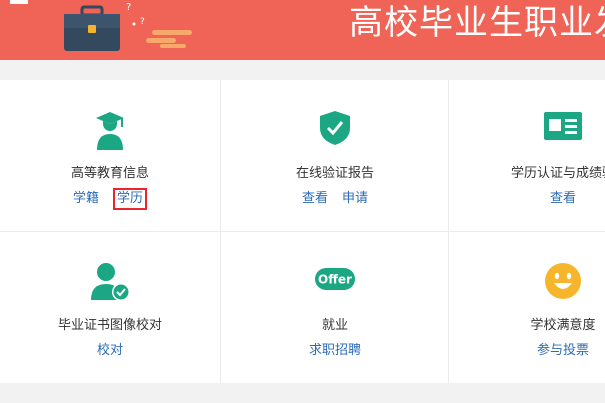 The image size is (605, 403). I want to click on briefcase-icon, so click(92, 28).